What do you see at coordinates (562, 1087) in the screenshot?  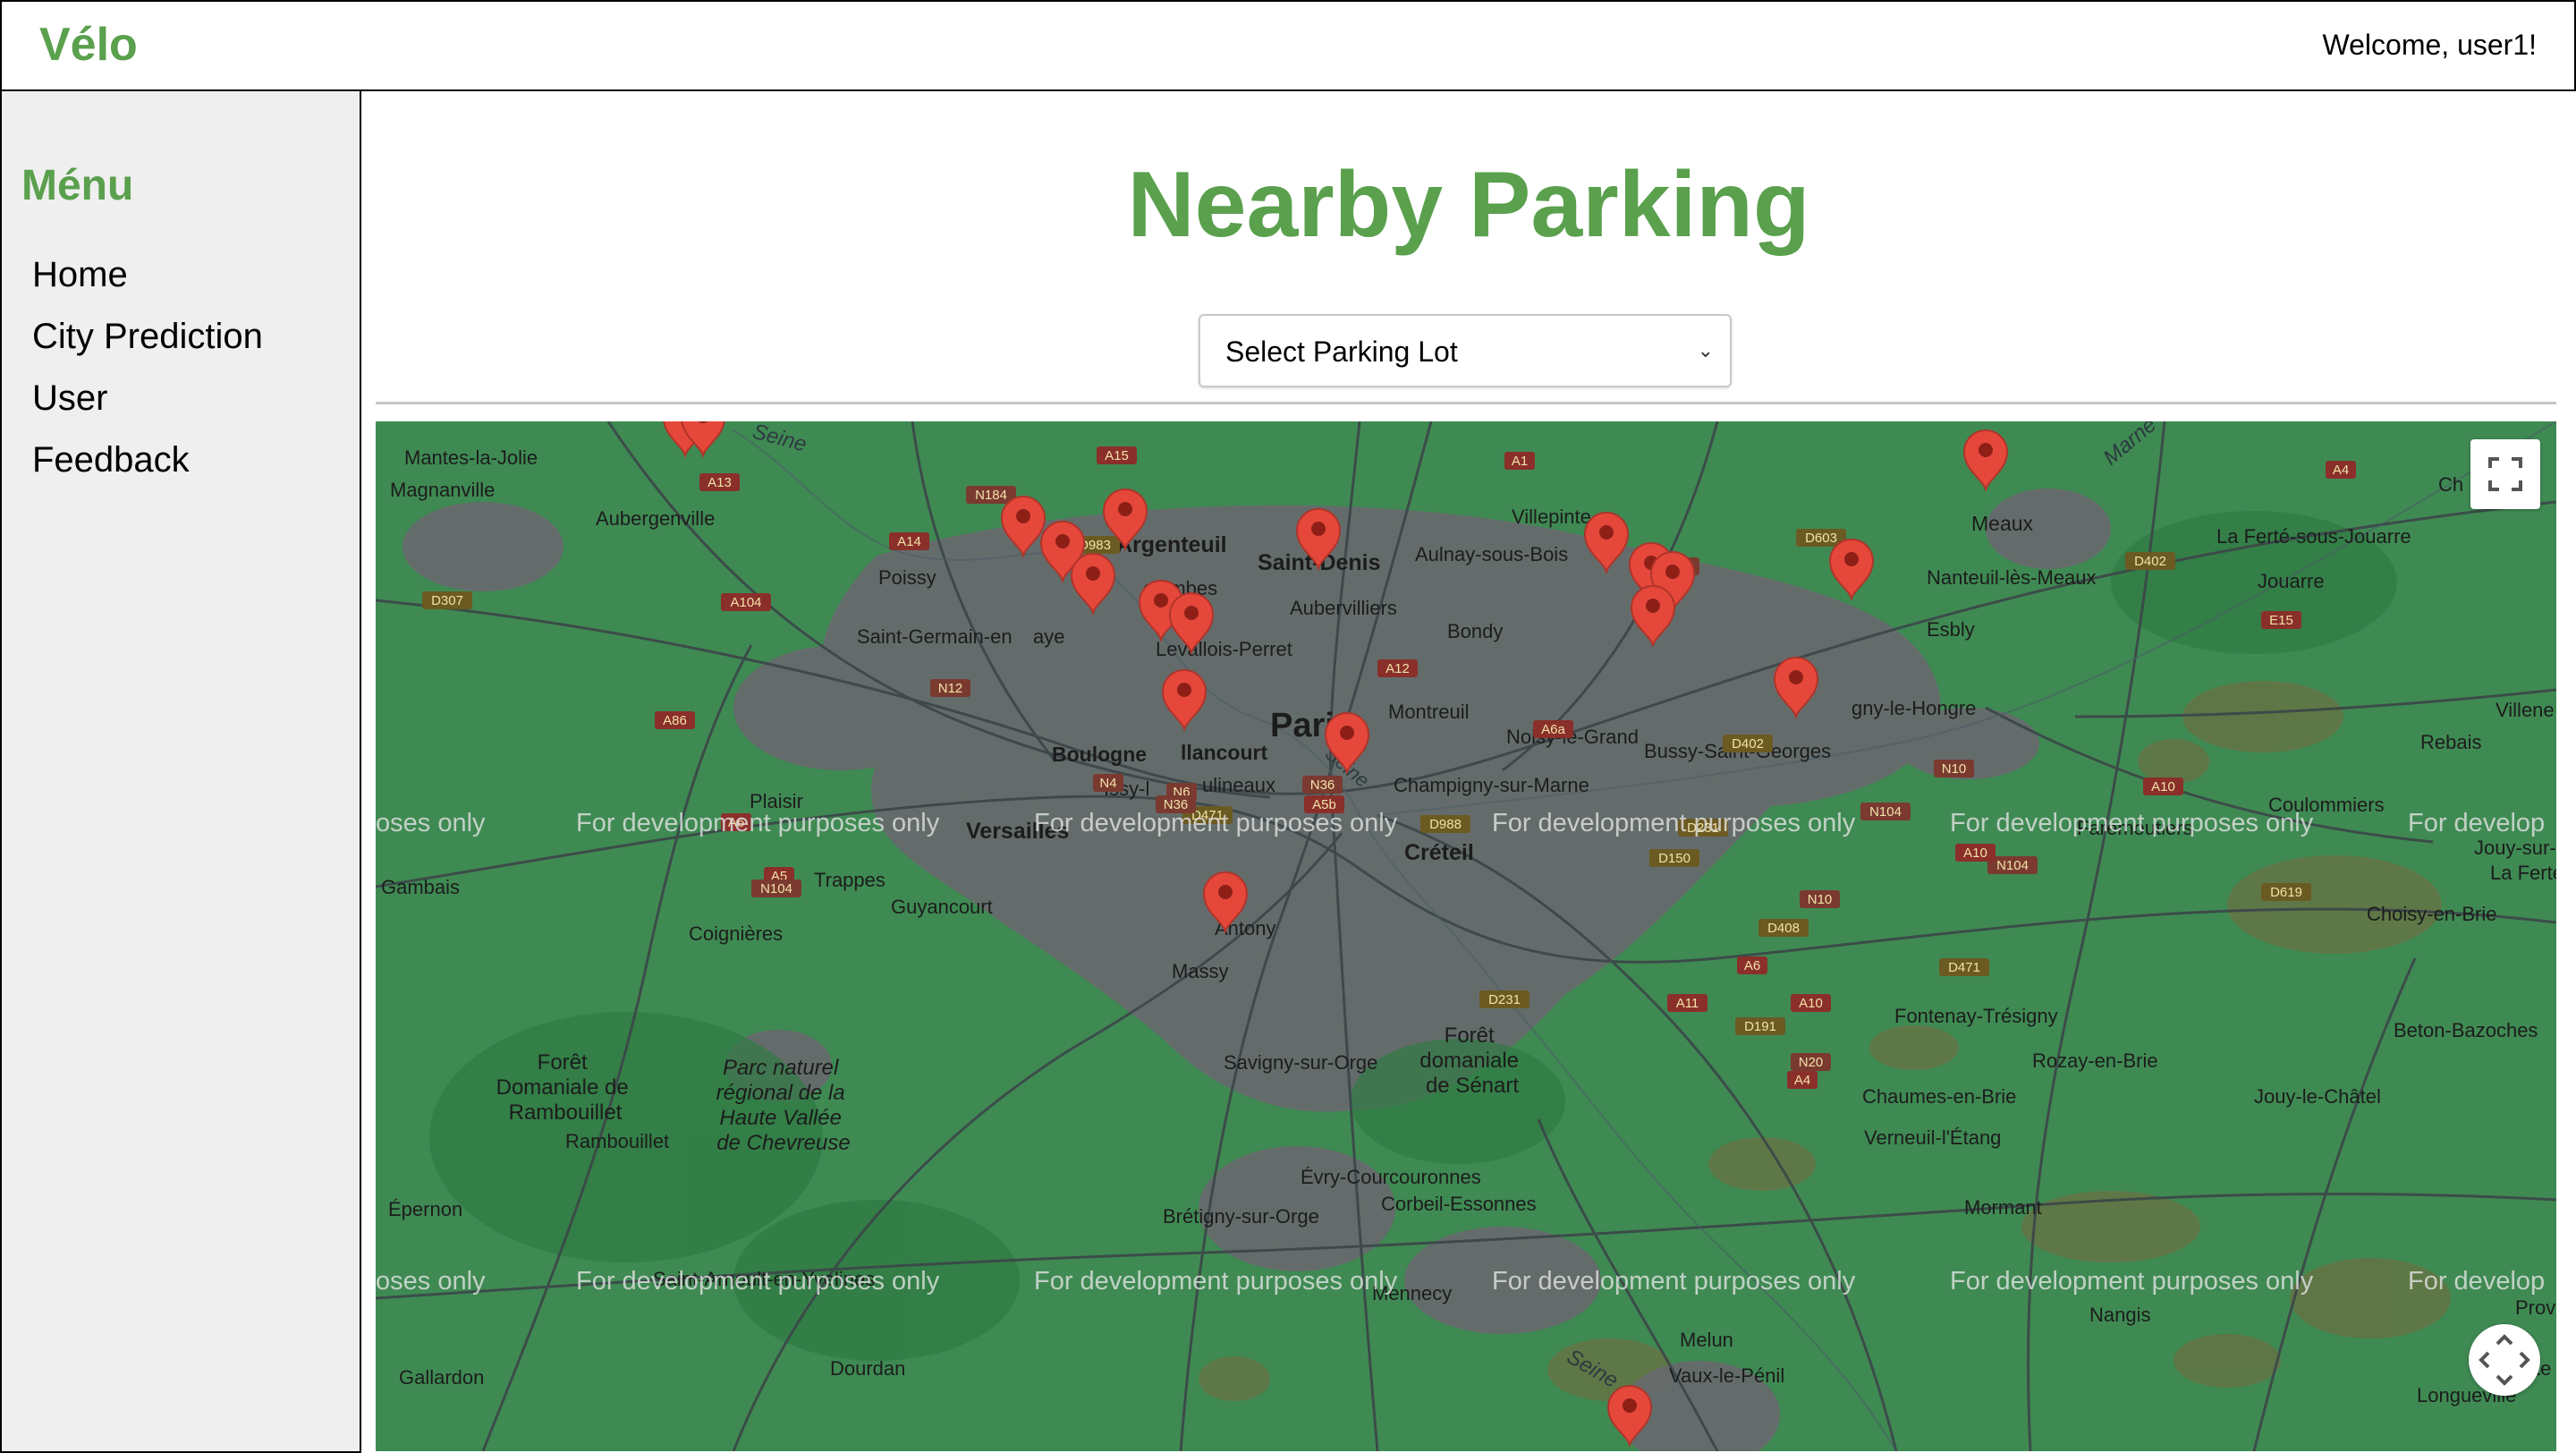 I see `map-label-foret-rambouillet-2: Domaniale de` at bounding box center [562, 1087].